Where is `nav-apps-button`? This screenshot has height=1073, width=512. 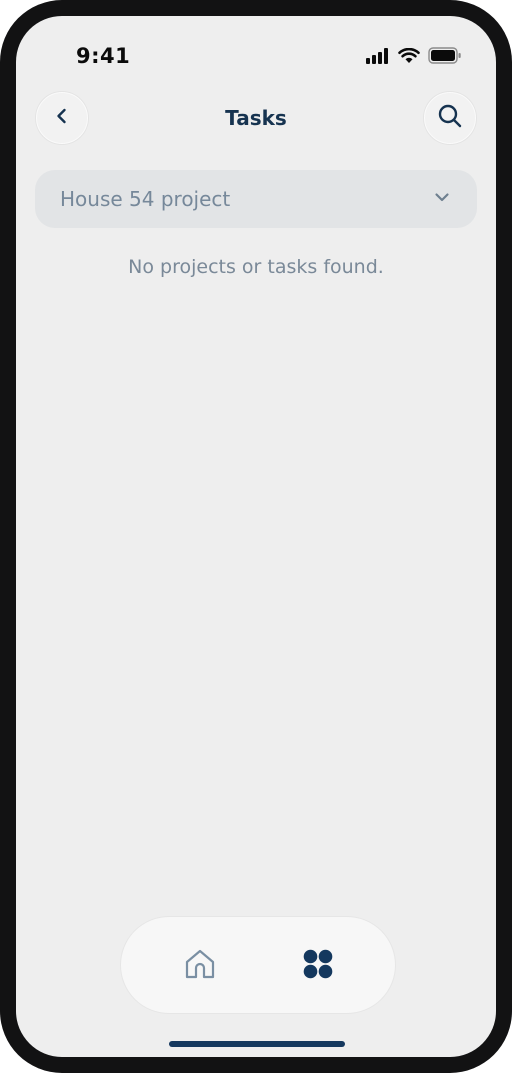
nav-apps-button is located at coordinates (318, 966).